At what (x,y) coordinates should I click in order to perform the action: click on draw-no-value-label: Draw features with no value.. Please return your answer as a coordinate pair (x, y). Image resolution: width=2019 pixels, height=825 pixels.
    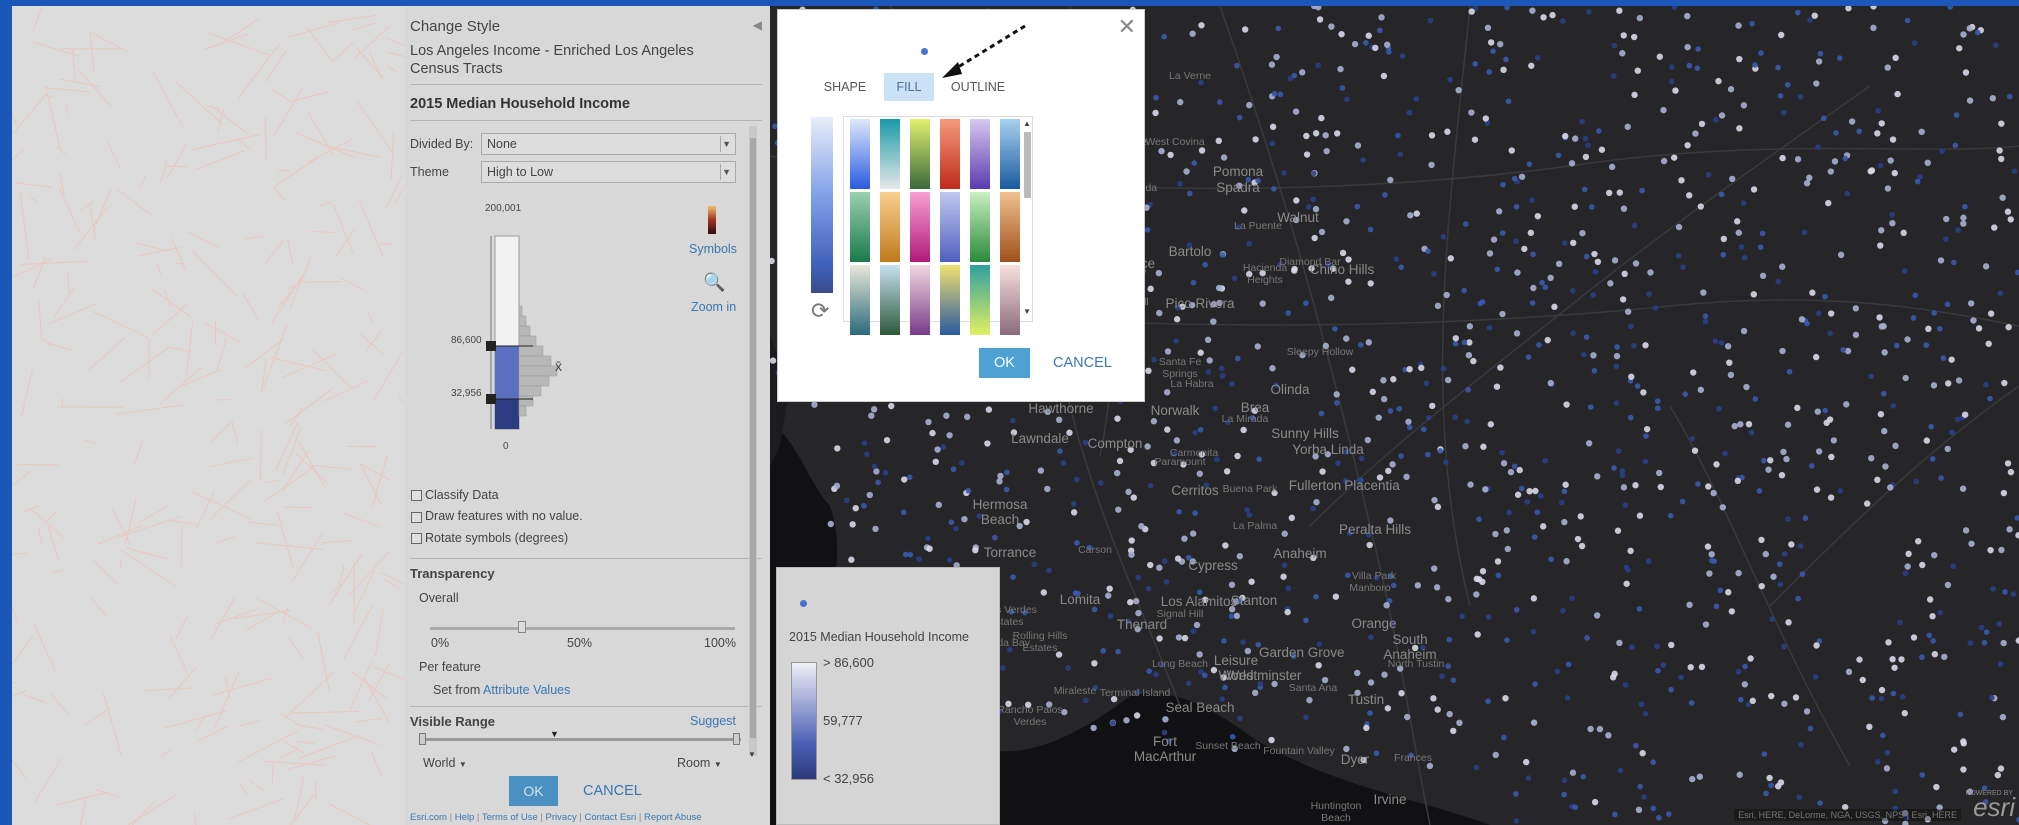
    Looking at the image, I should click on (504, 516).